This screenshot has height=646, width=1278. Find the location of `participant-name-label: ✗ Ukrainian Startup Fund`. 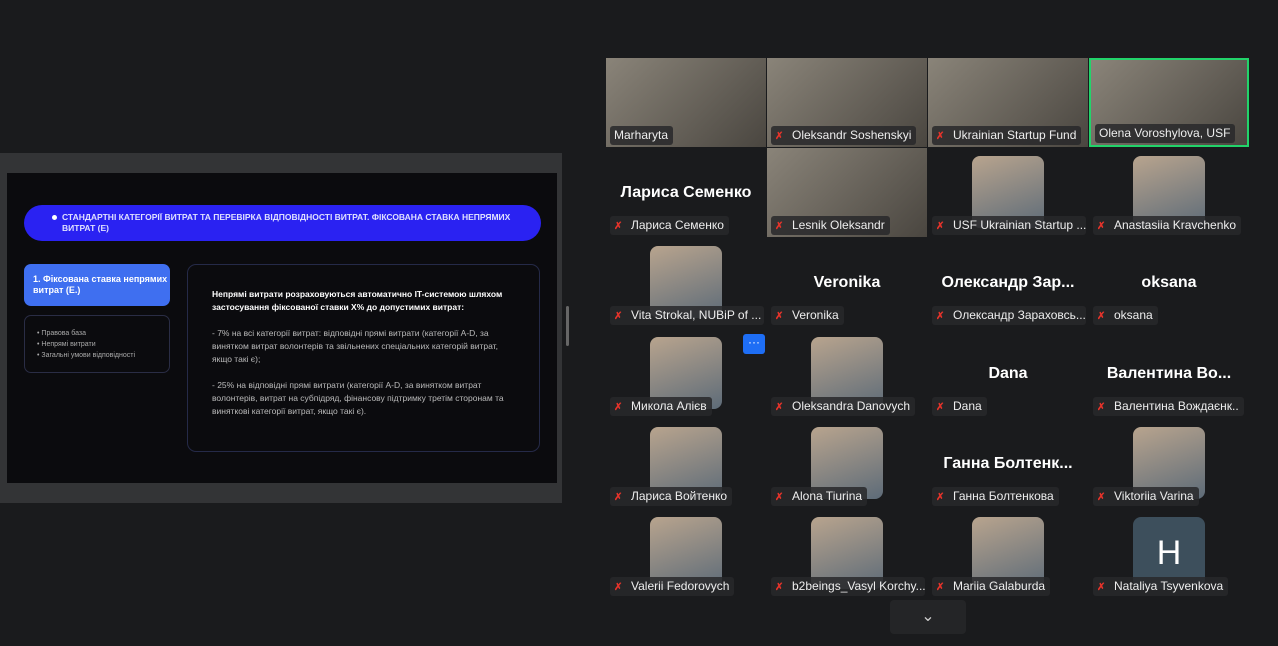

participant-name-label: ✗ Ukrainian Startup Fund is located at coordinates (1007, 135).